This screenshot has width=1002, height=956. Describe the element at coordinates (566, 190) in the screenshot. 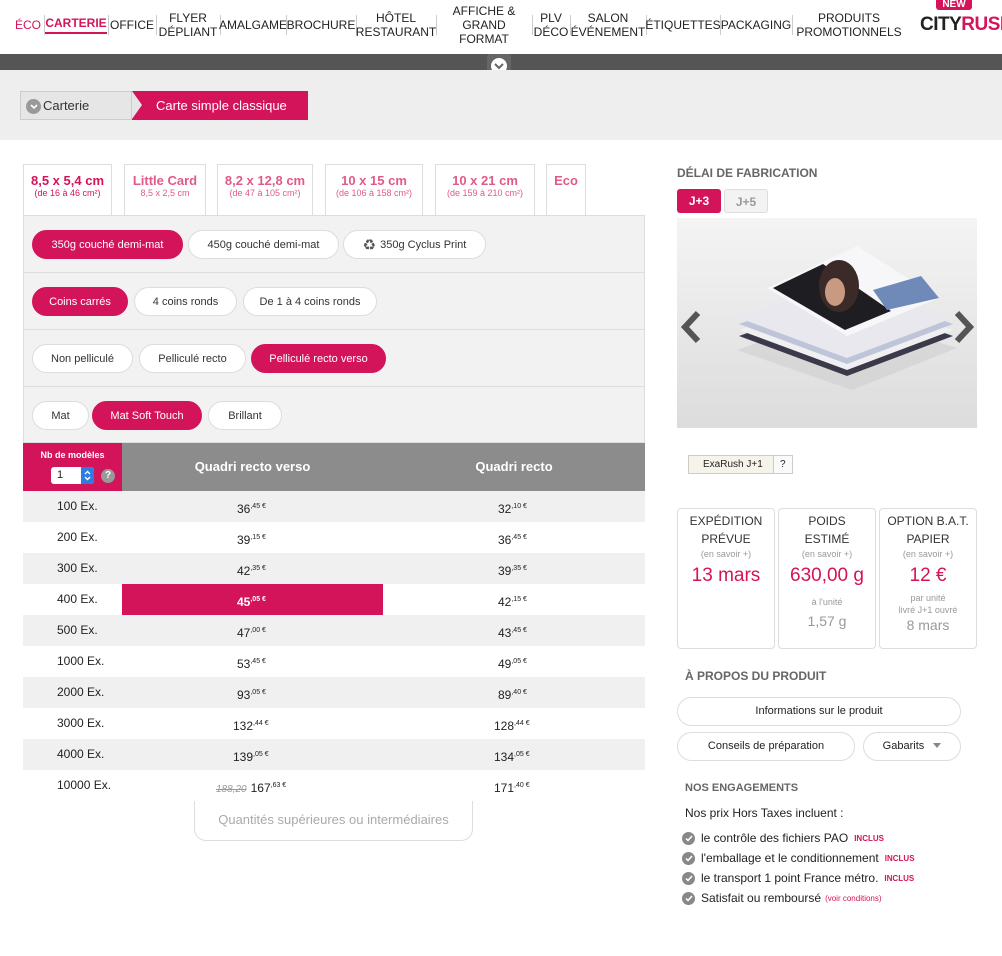

I see `tab-format-eco: Eco` at that location.